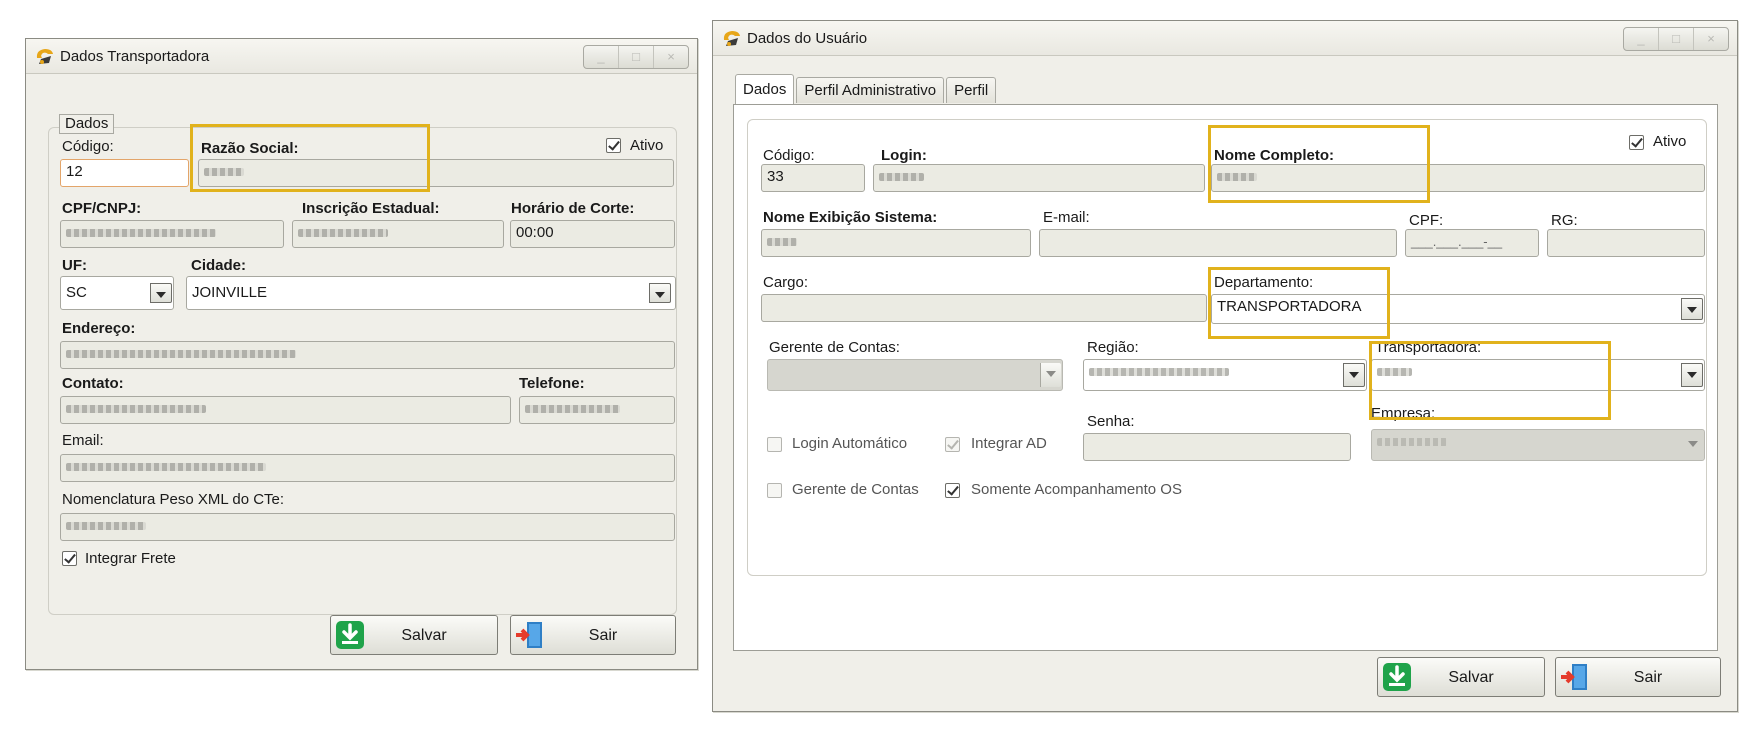 This screenshot has width=1756, height=730. What do you see at coordinates (850, 217) in the screenshot?
I see `nome-exibicao-label: Nome Exibição Sistema:` at bounding box center [850, 217].